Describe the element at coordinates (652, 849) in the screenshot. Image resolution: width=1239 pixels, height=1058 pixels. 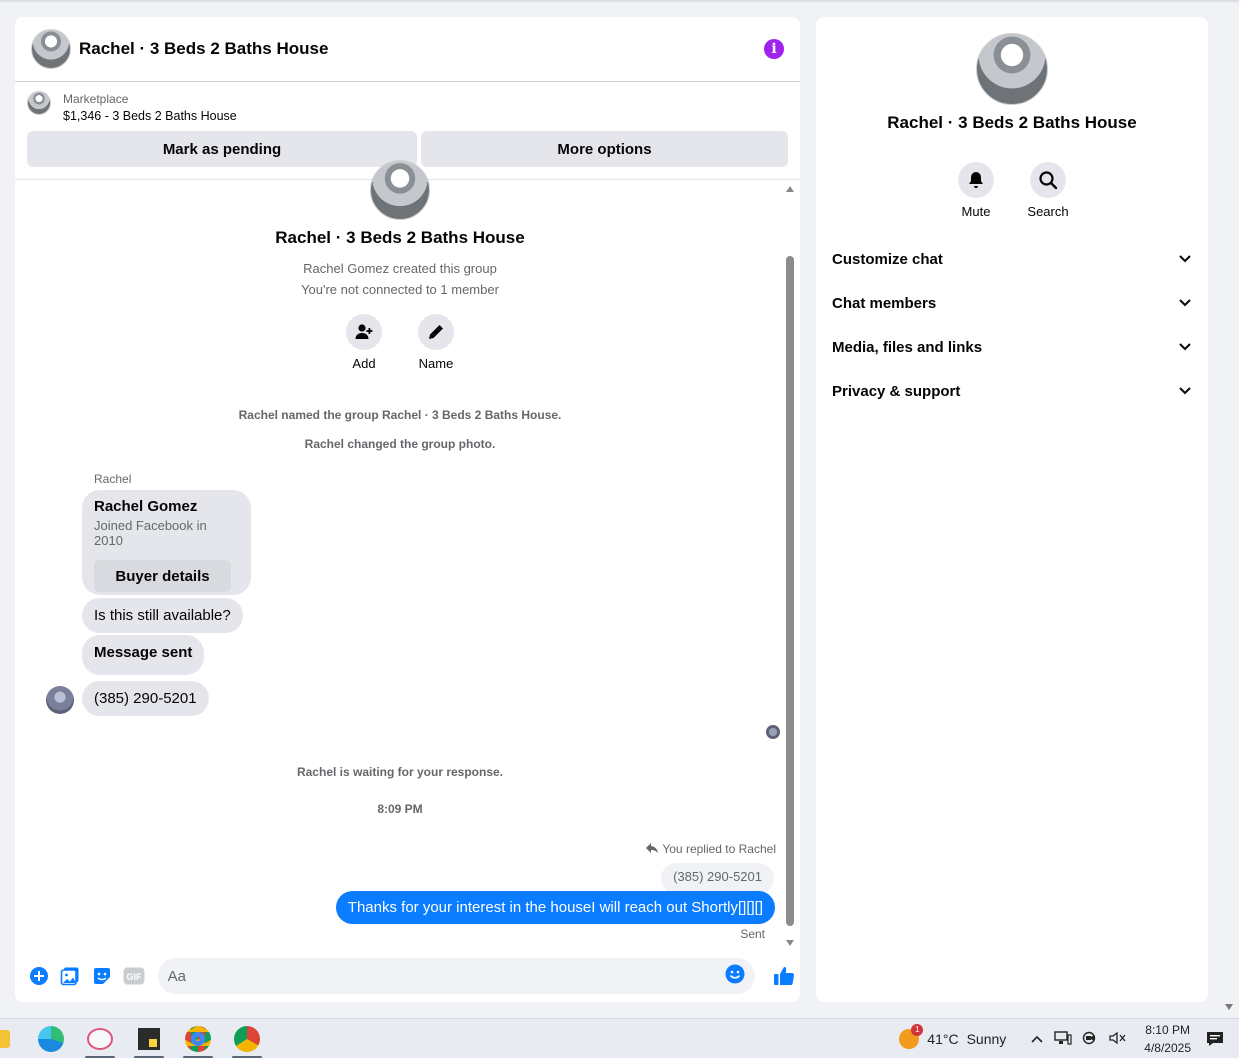
I see `reply-arrow-icon` at that location.